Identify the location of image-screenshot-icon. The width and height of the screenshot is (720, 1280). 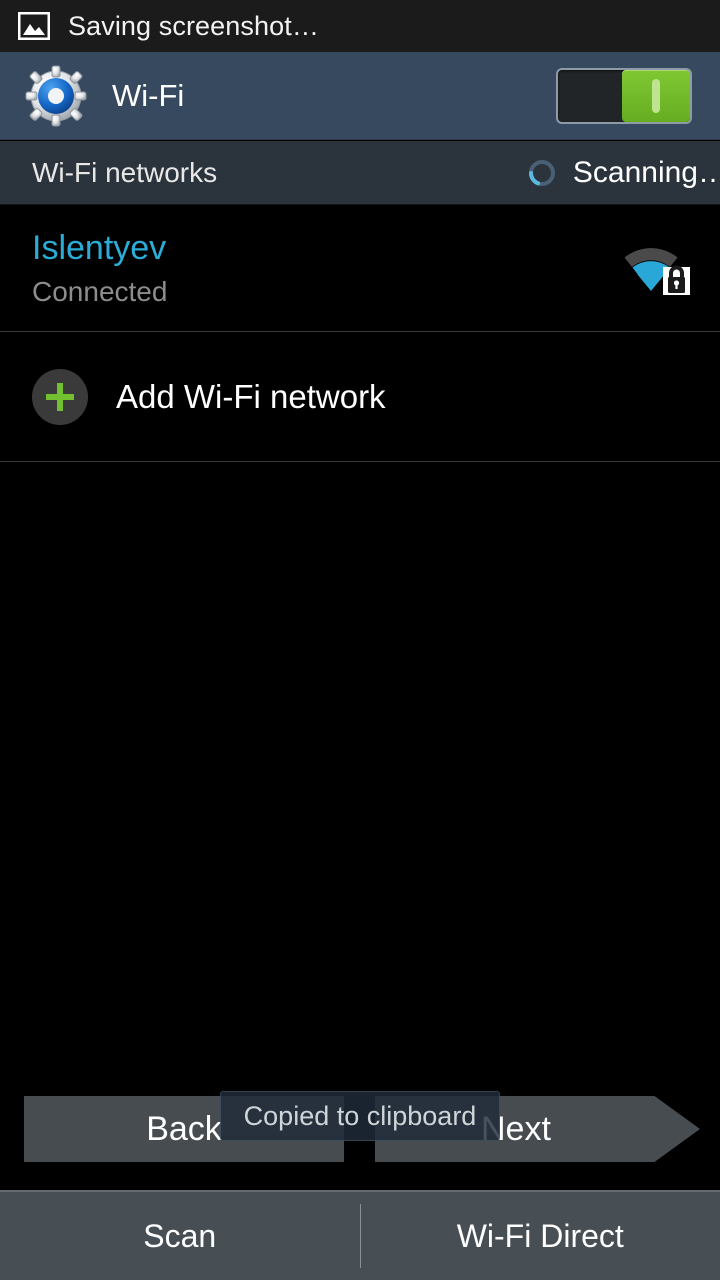
(34, 26).